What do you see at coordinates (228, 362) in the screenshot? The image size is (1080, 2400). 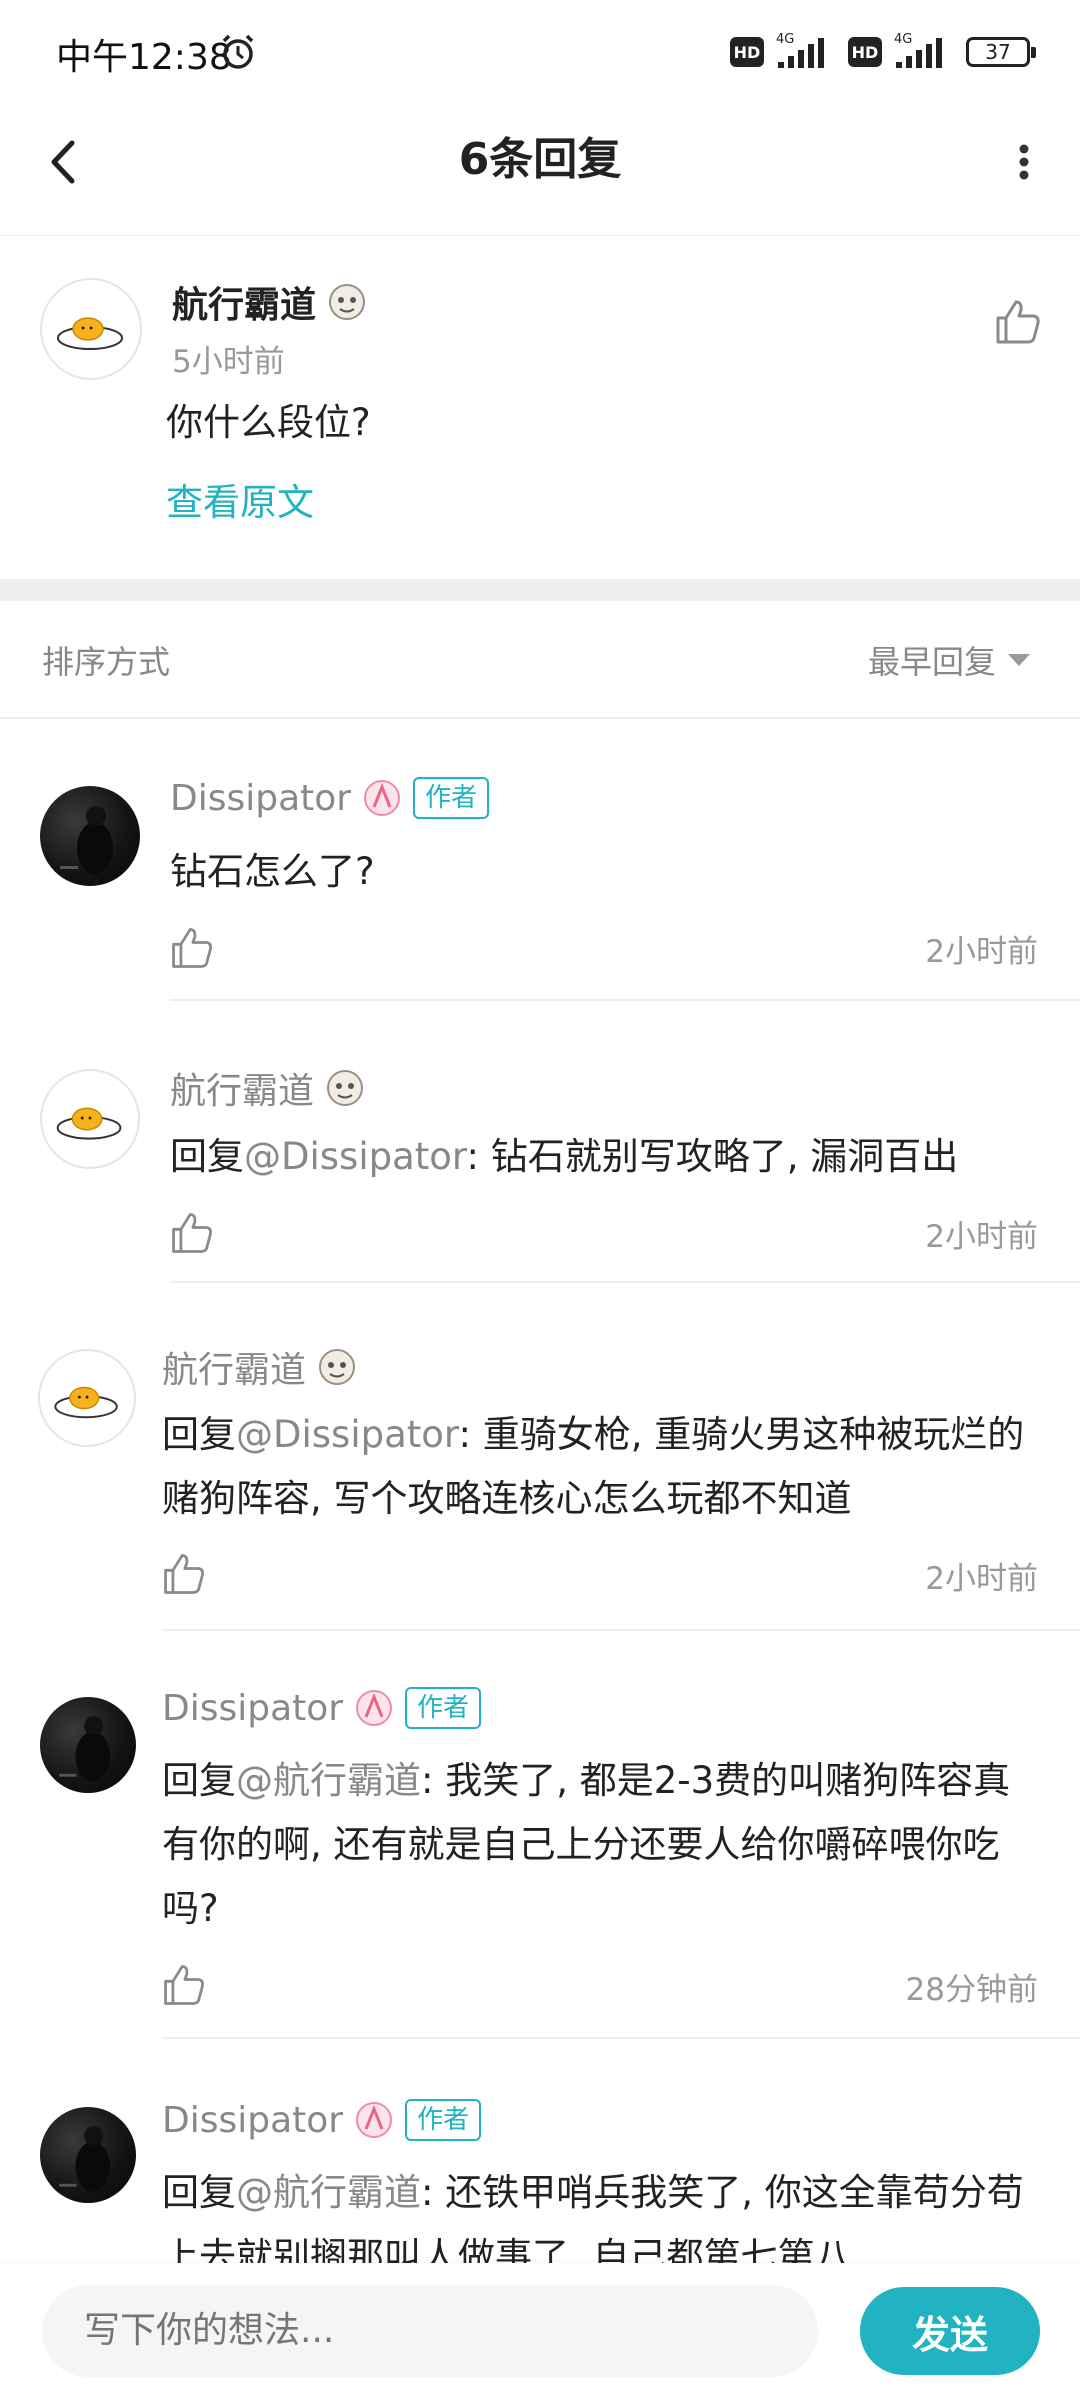 I see `root-timestamp: 5小时前` at bounding box center [228, 362].